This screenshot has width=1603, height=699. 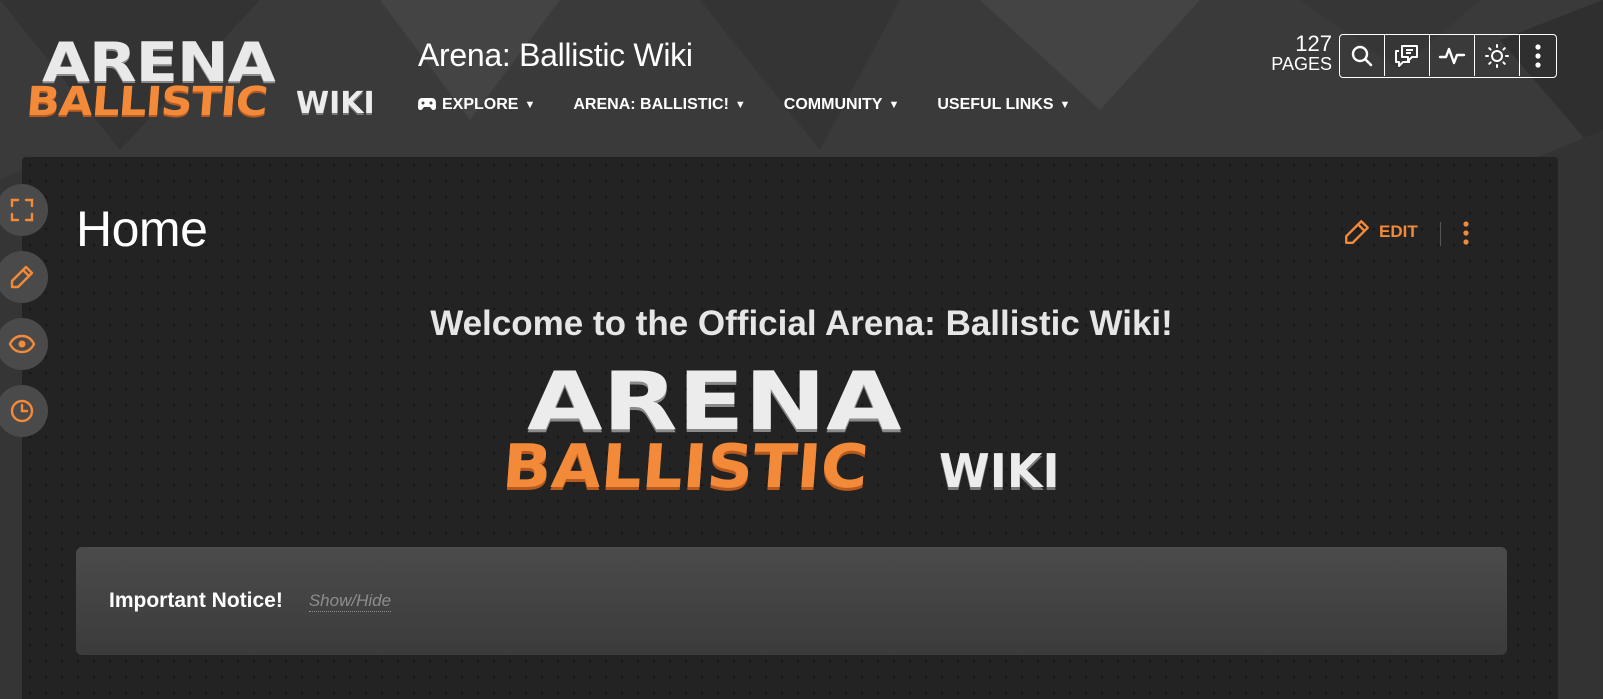 I want to click on nav-useful-links-label: USEFUL LINKS, so click(x=995, y=104).